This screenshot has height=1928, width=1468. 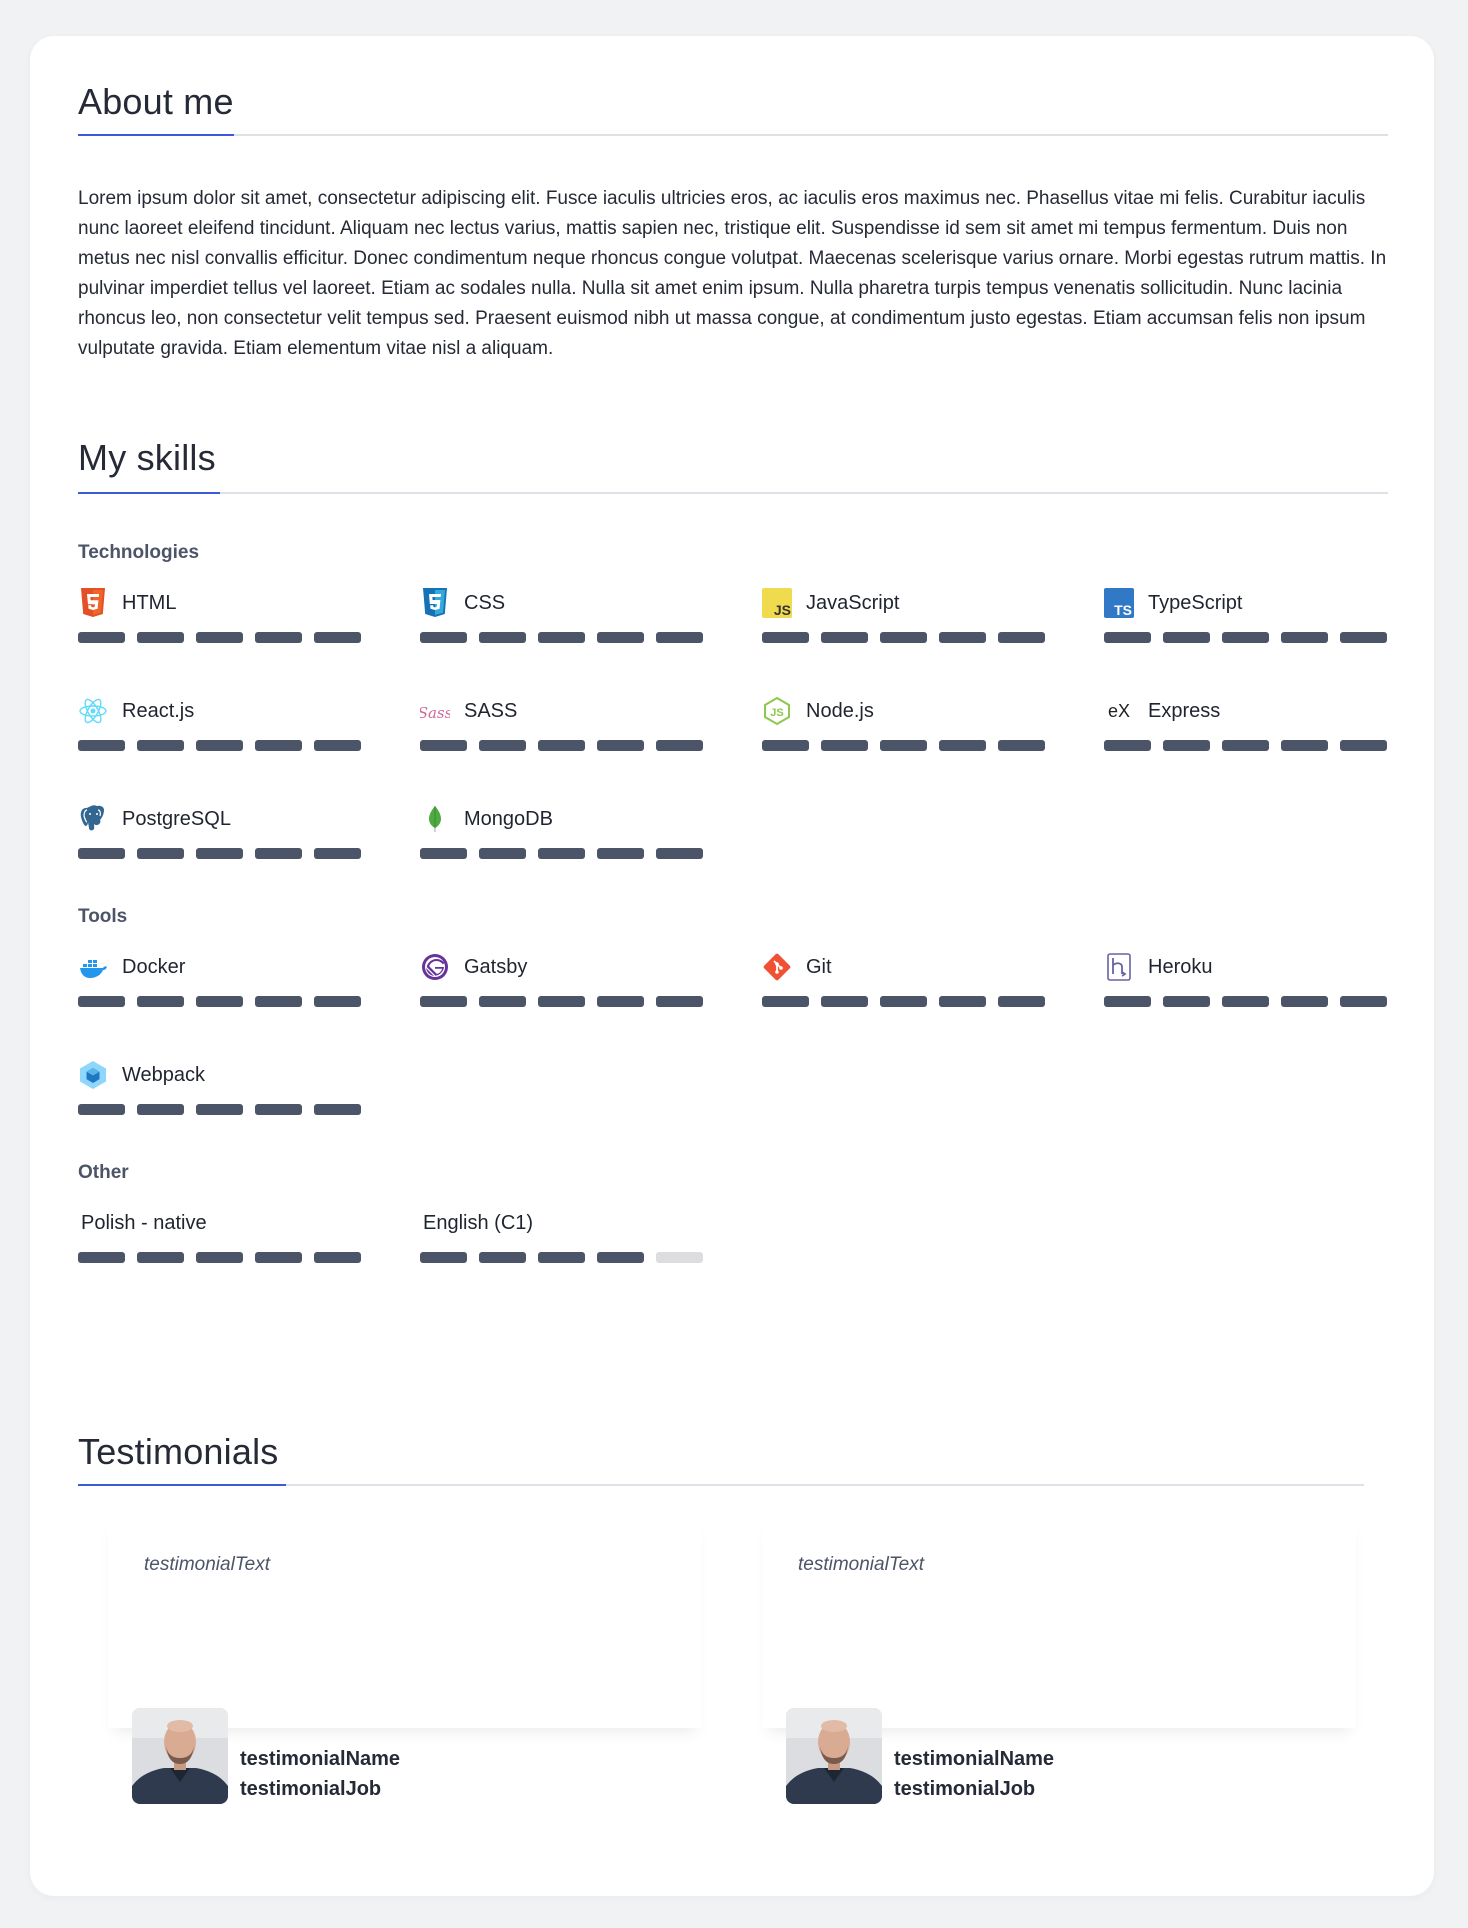 What do you see at coordinates (1184, 710) in the screenshot?
I see `skill-name: Express` at bounding box center [1184, 710].